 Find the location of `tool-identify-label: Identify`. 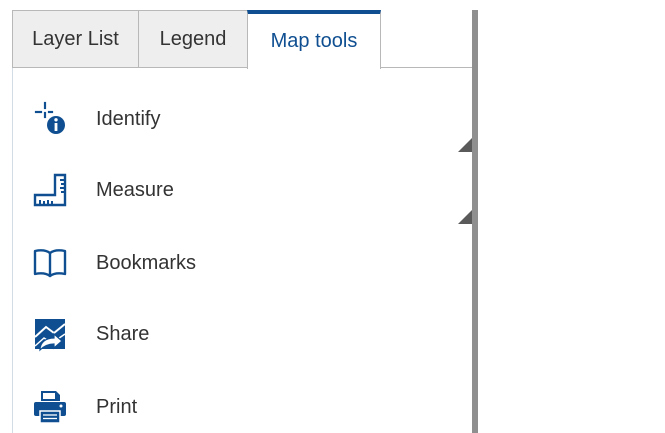

tool-identify-label: Identify is located at coordinates (128, 118).